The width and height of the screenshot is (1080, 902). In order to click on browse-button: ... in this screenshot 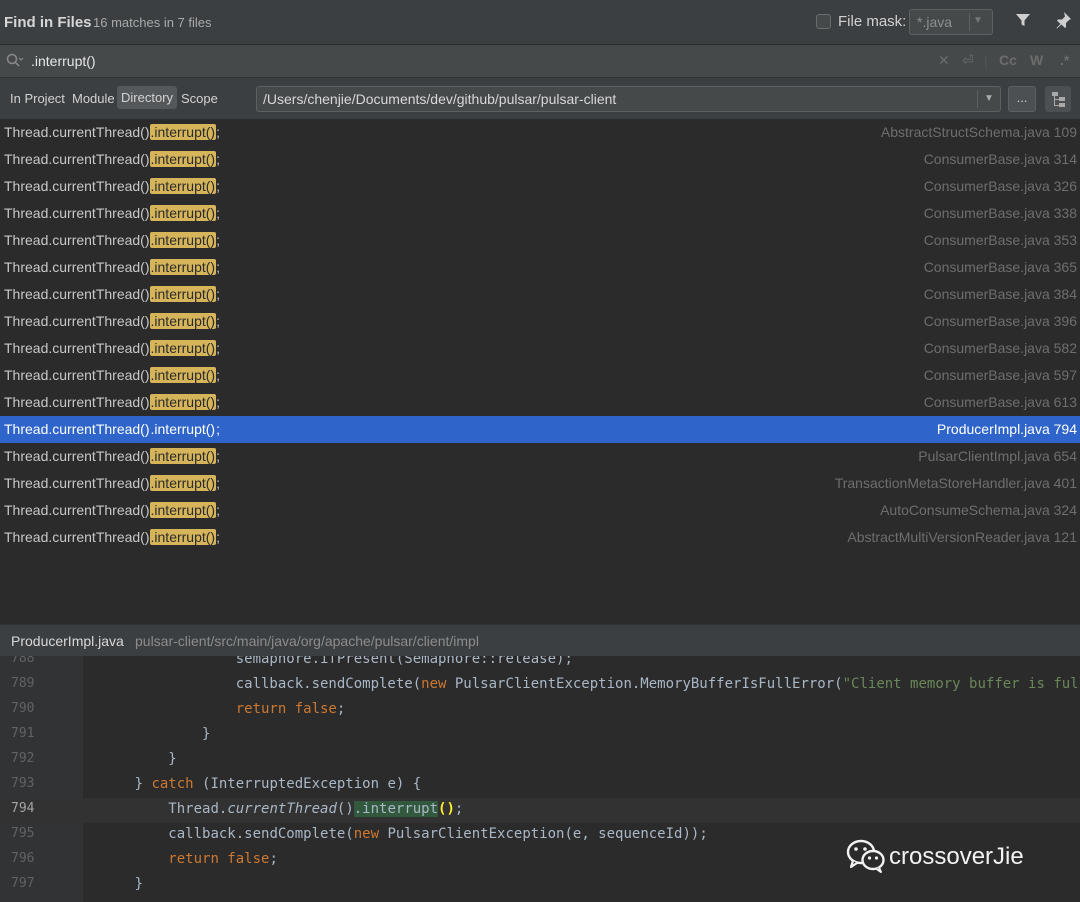, I will do `click(1022, 99)`.